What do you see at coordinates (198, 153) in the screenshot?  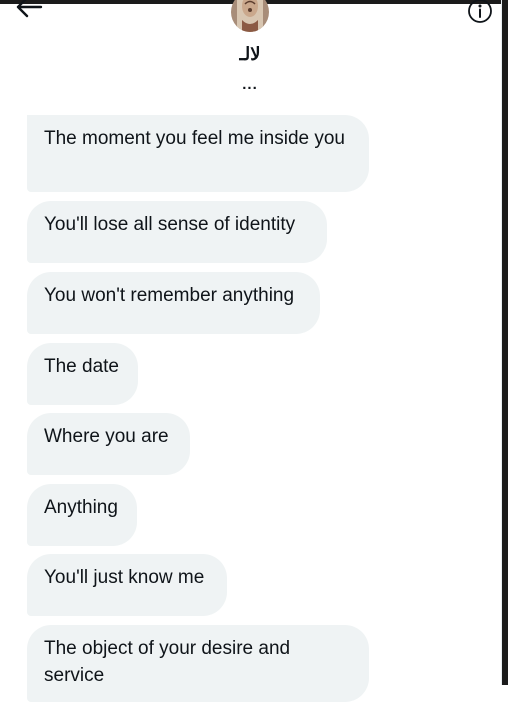 I see `message-bubble: The moment you feel me inside you` at bounding box center [198, 153].